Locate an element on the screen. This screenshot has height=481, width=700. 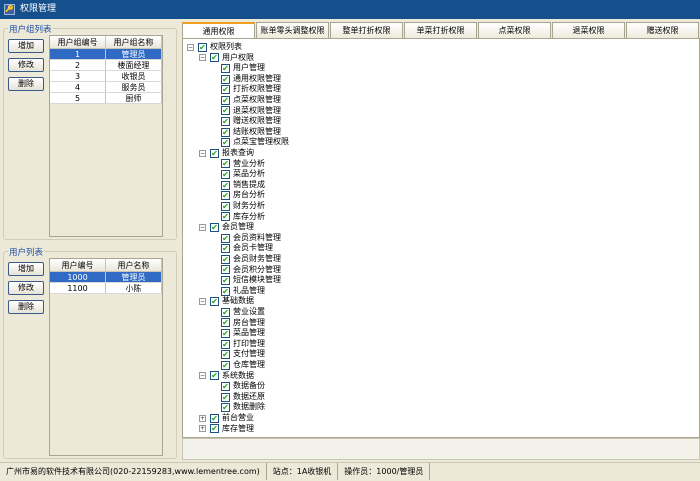
column-header: 用户组编号 is located at coordinates (78, 42).